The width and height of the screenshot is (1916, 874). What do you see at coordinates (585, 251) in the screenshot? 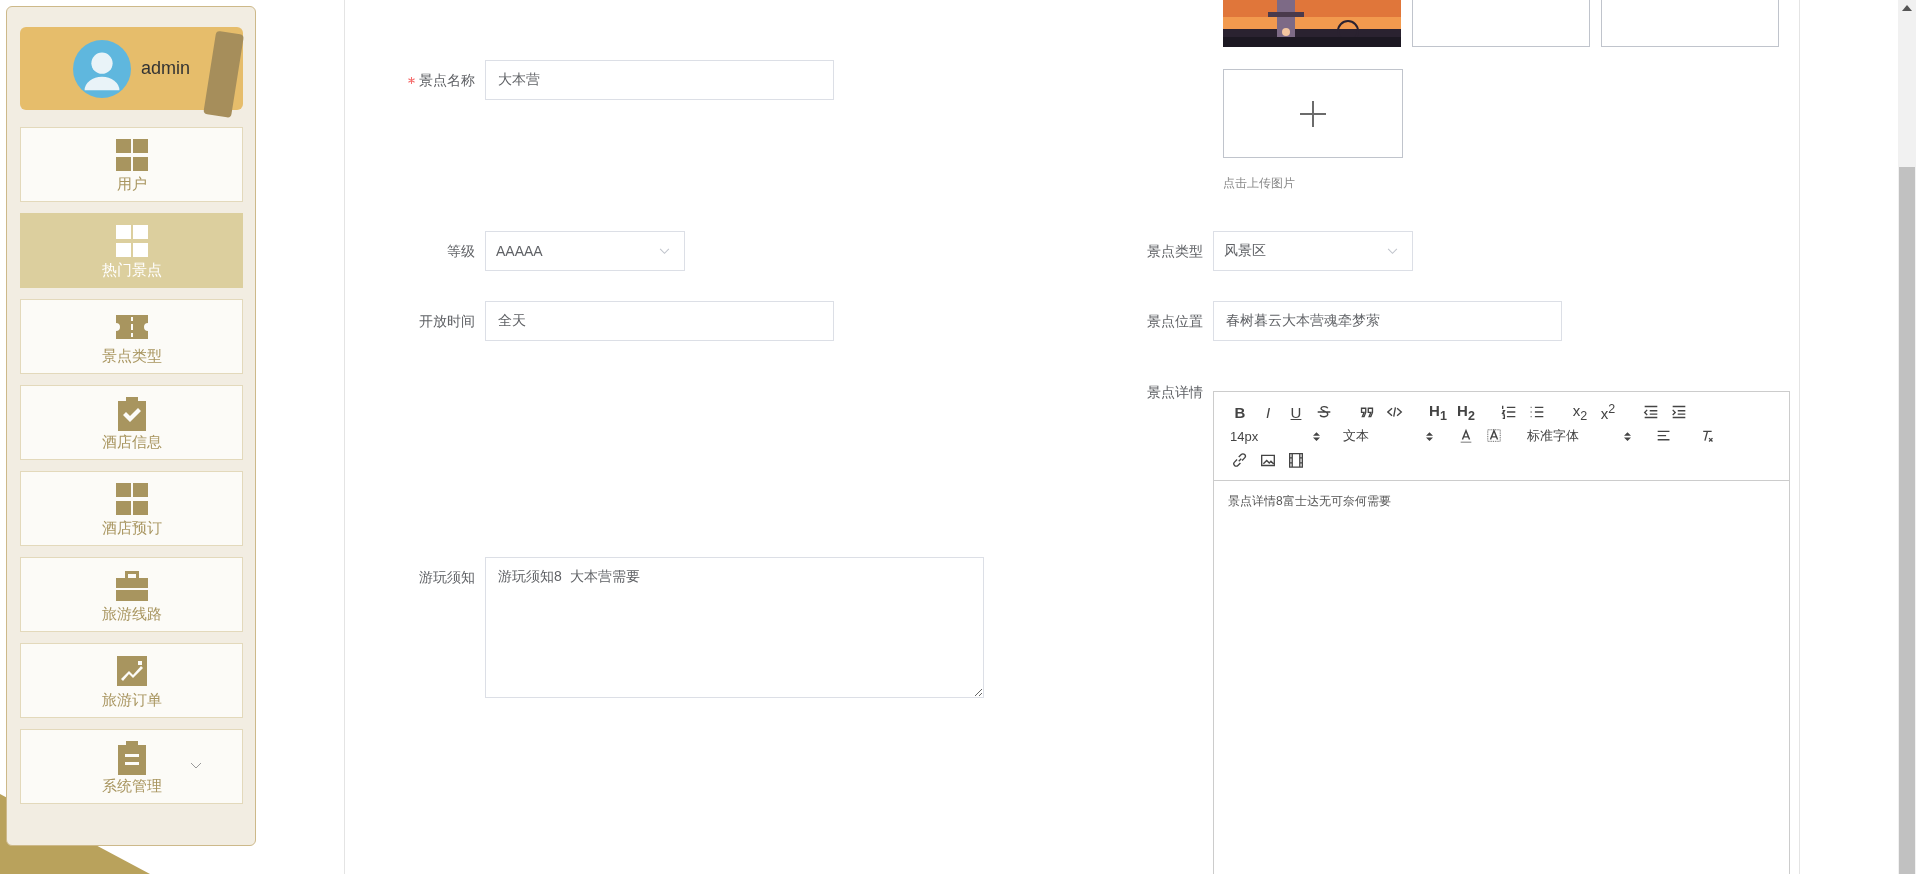
I see `select-field: AAAAA` at bounding box center [585, 251].